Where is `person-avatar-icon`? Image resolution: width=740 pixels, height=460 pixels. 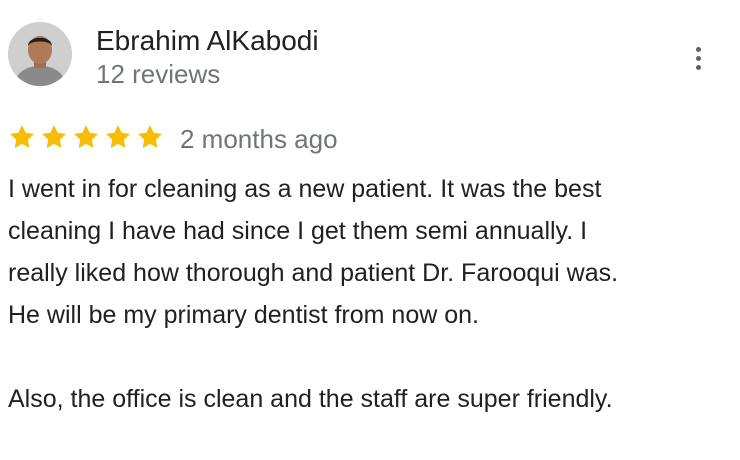 person-avatar-icon is located at coordinates (40, 54).